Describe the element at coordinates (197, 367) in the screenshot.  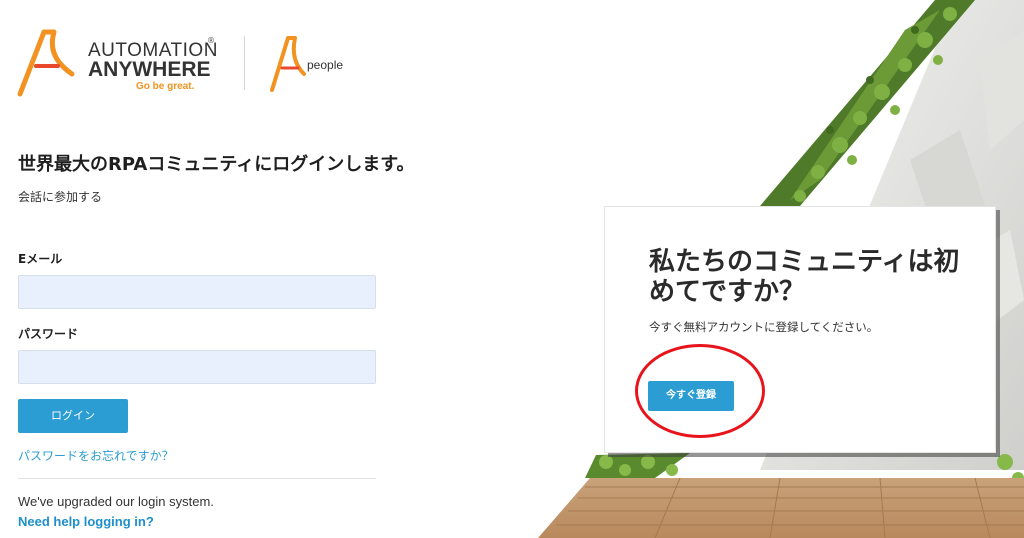
I see `password-field` at that location.